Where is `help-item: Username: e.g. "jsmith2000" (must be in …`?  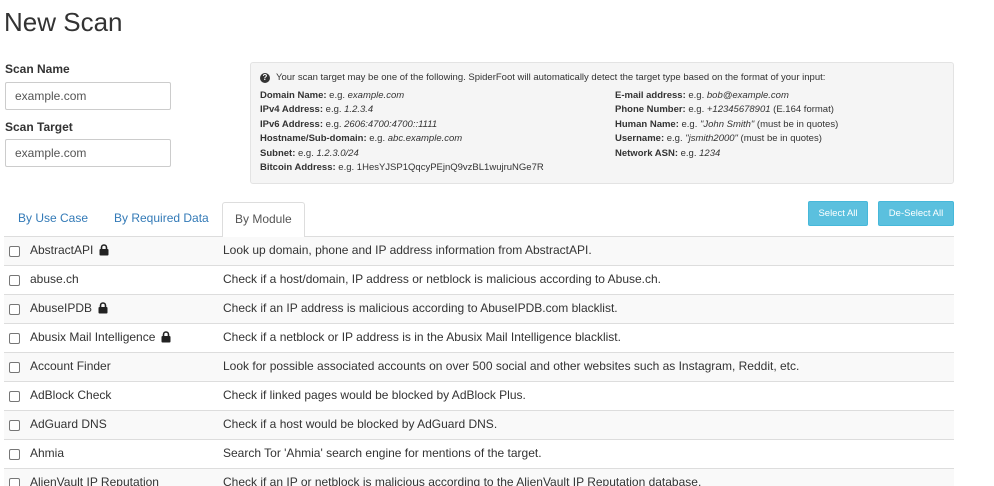 help-item: Username: e.g. "jsmith2000" (must be in … is located at coordinates (726, 140).